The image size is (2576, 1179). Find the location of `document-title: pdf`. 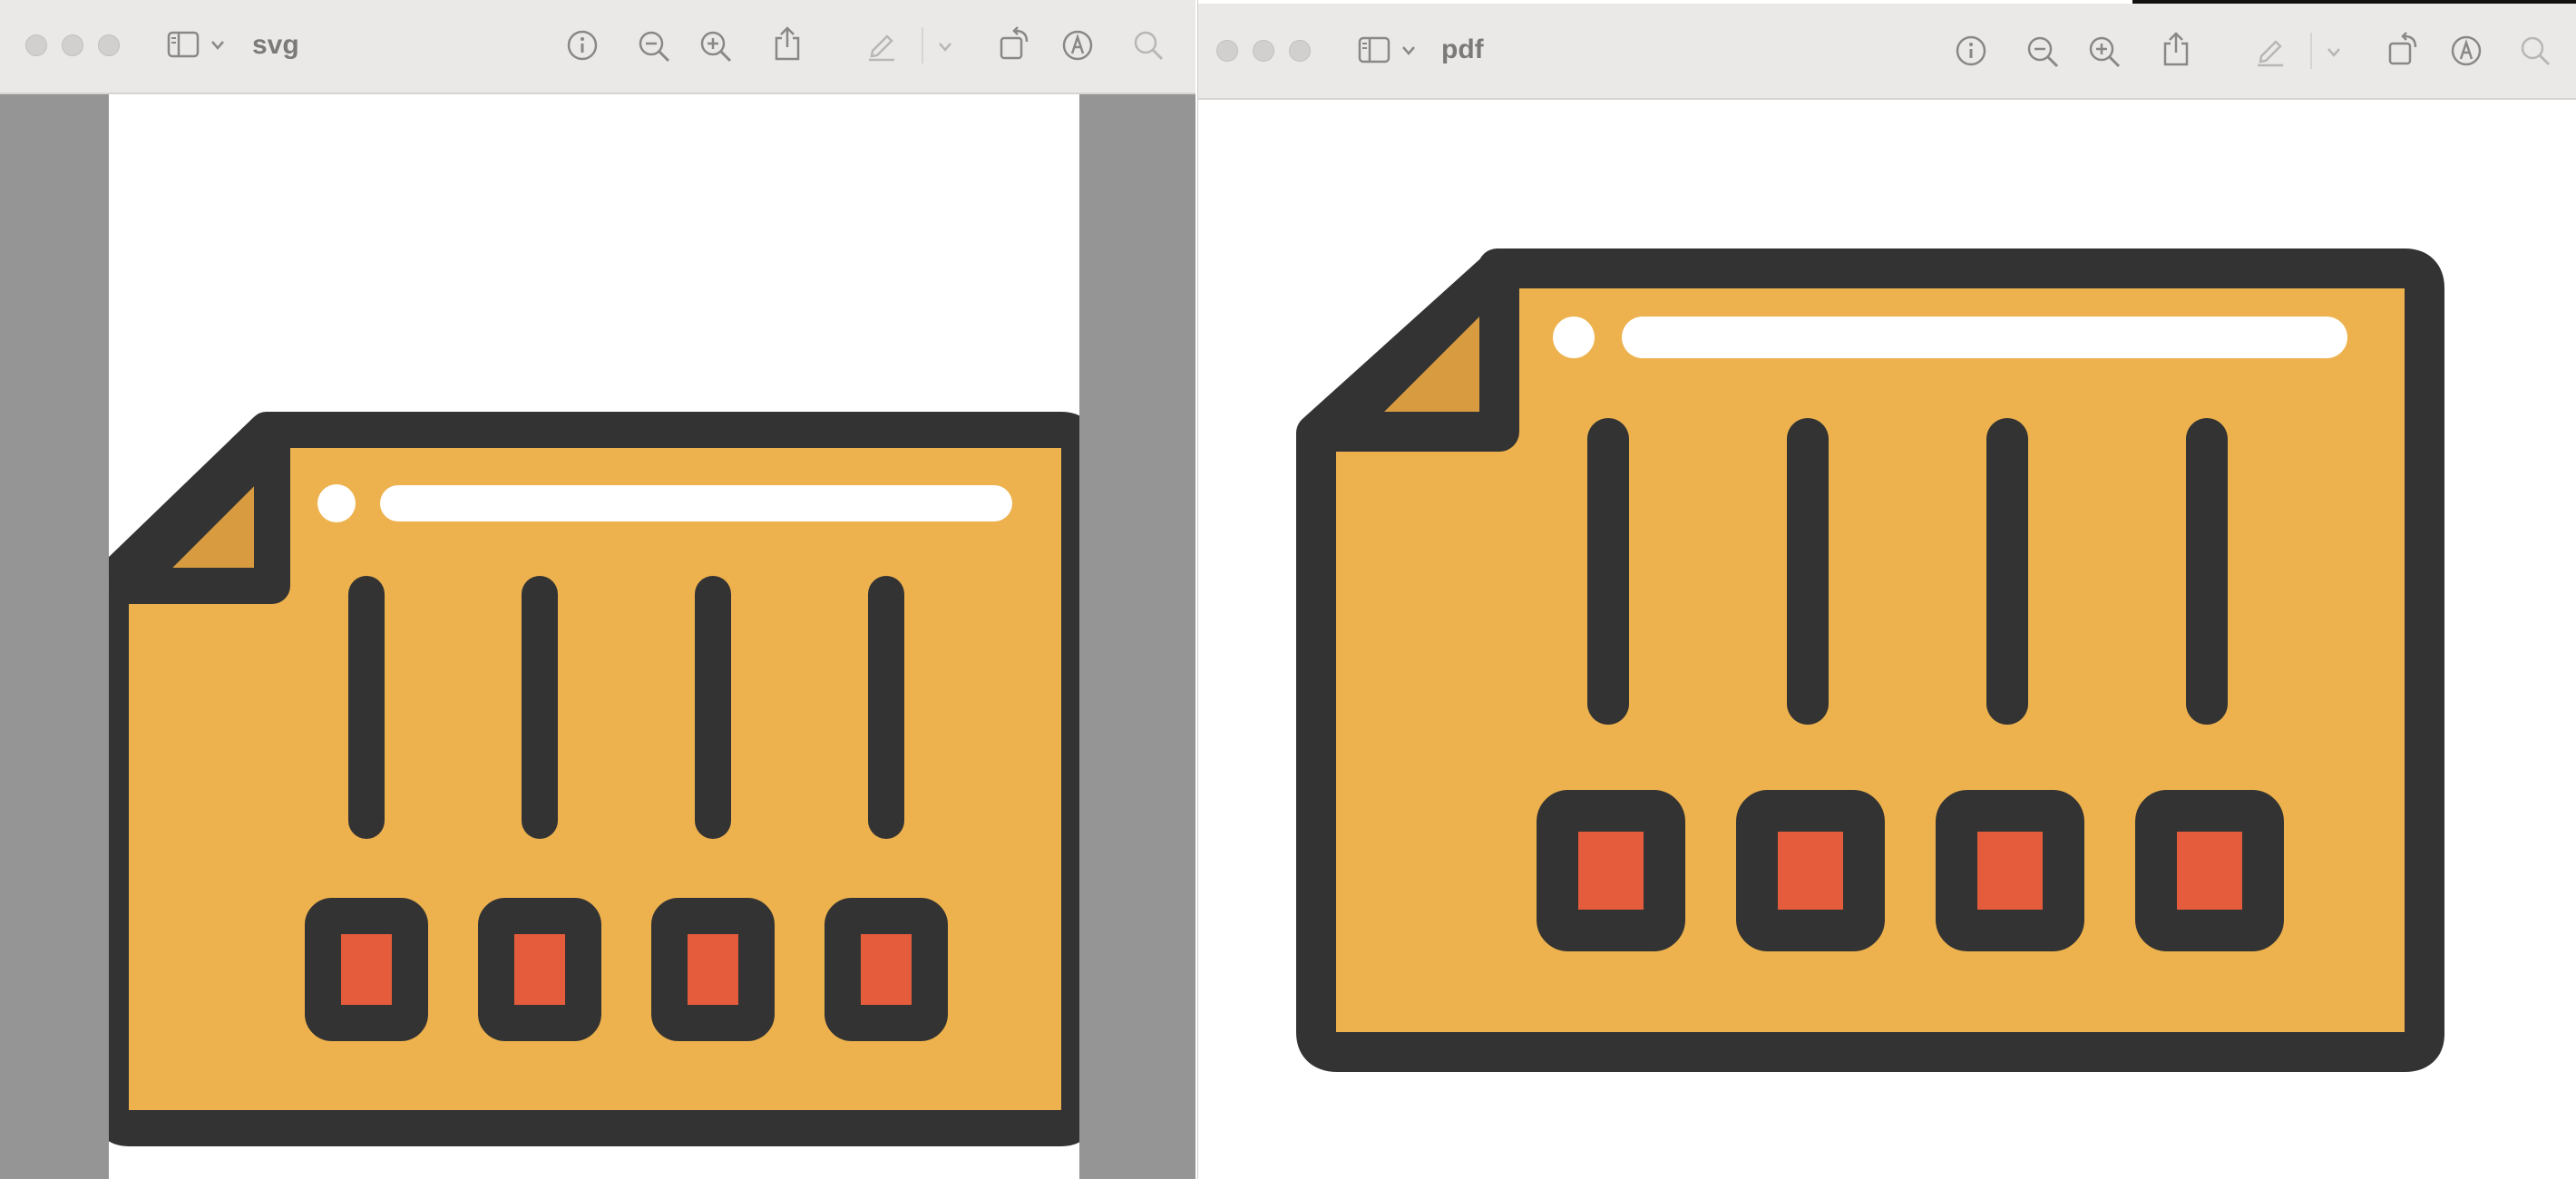

document-title: pdf is located at coordinates (1462, 49).